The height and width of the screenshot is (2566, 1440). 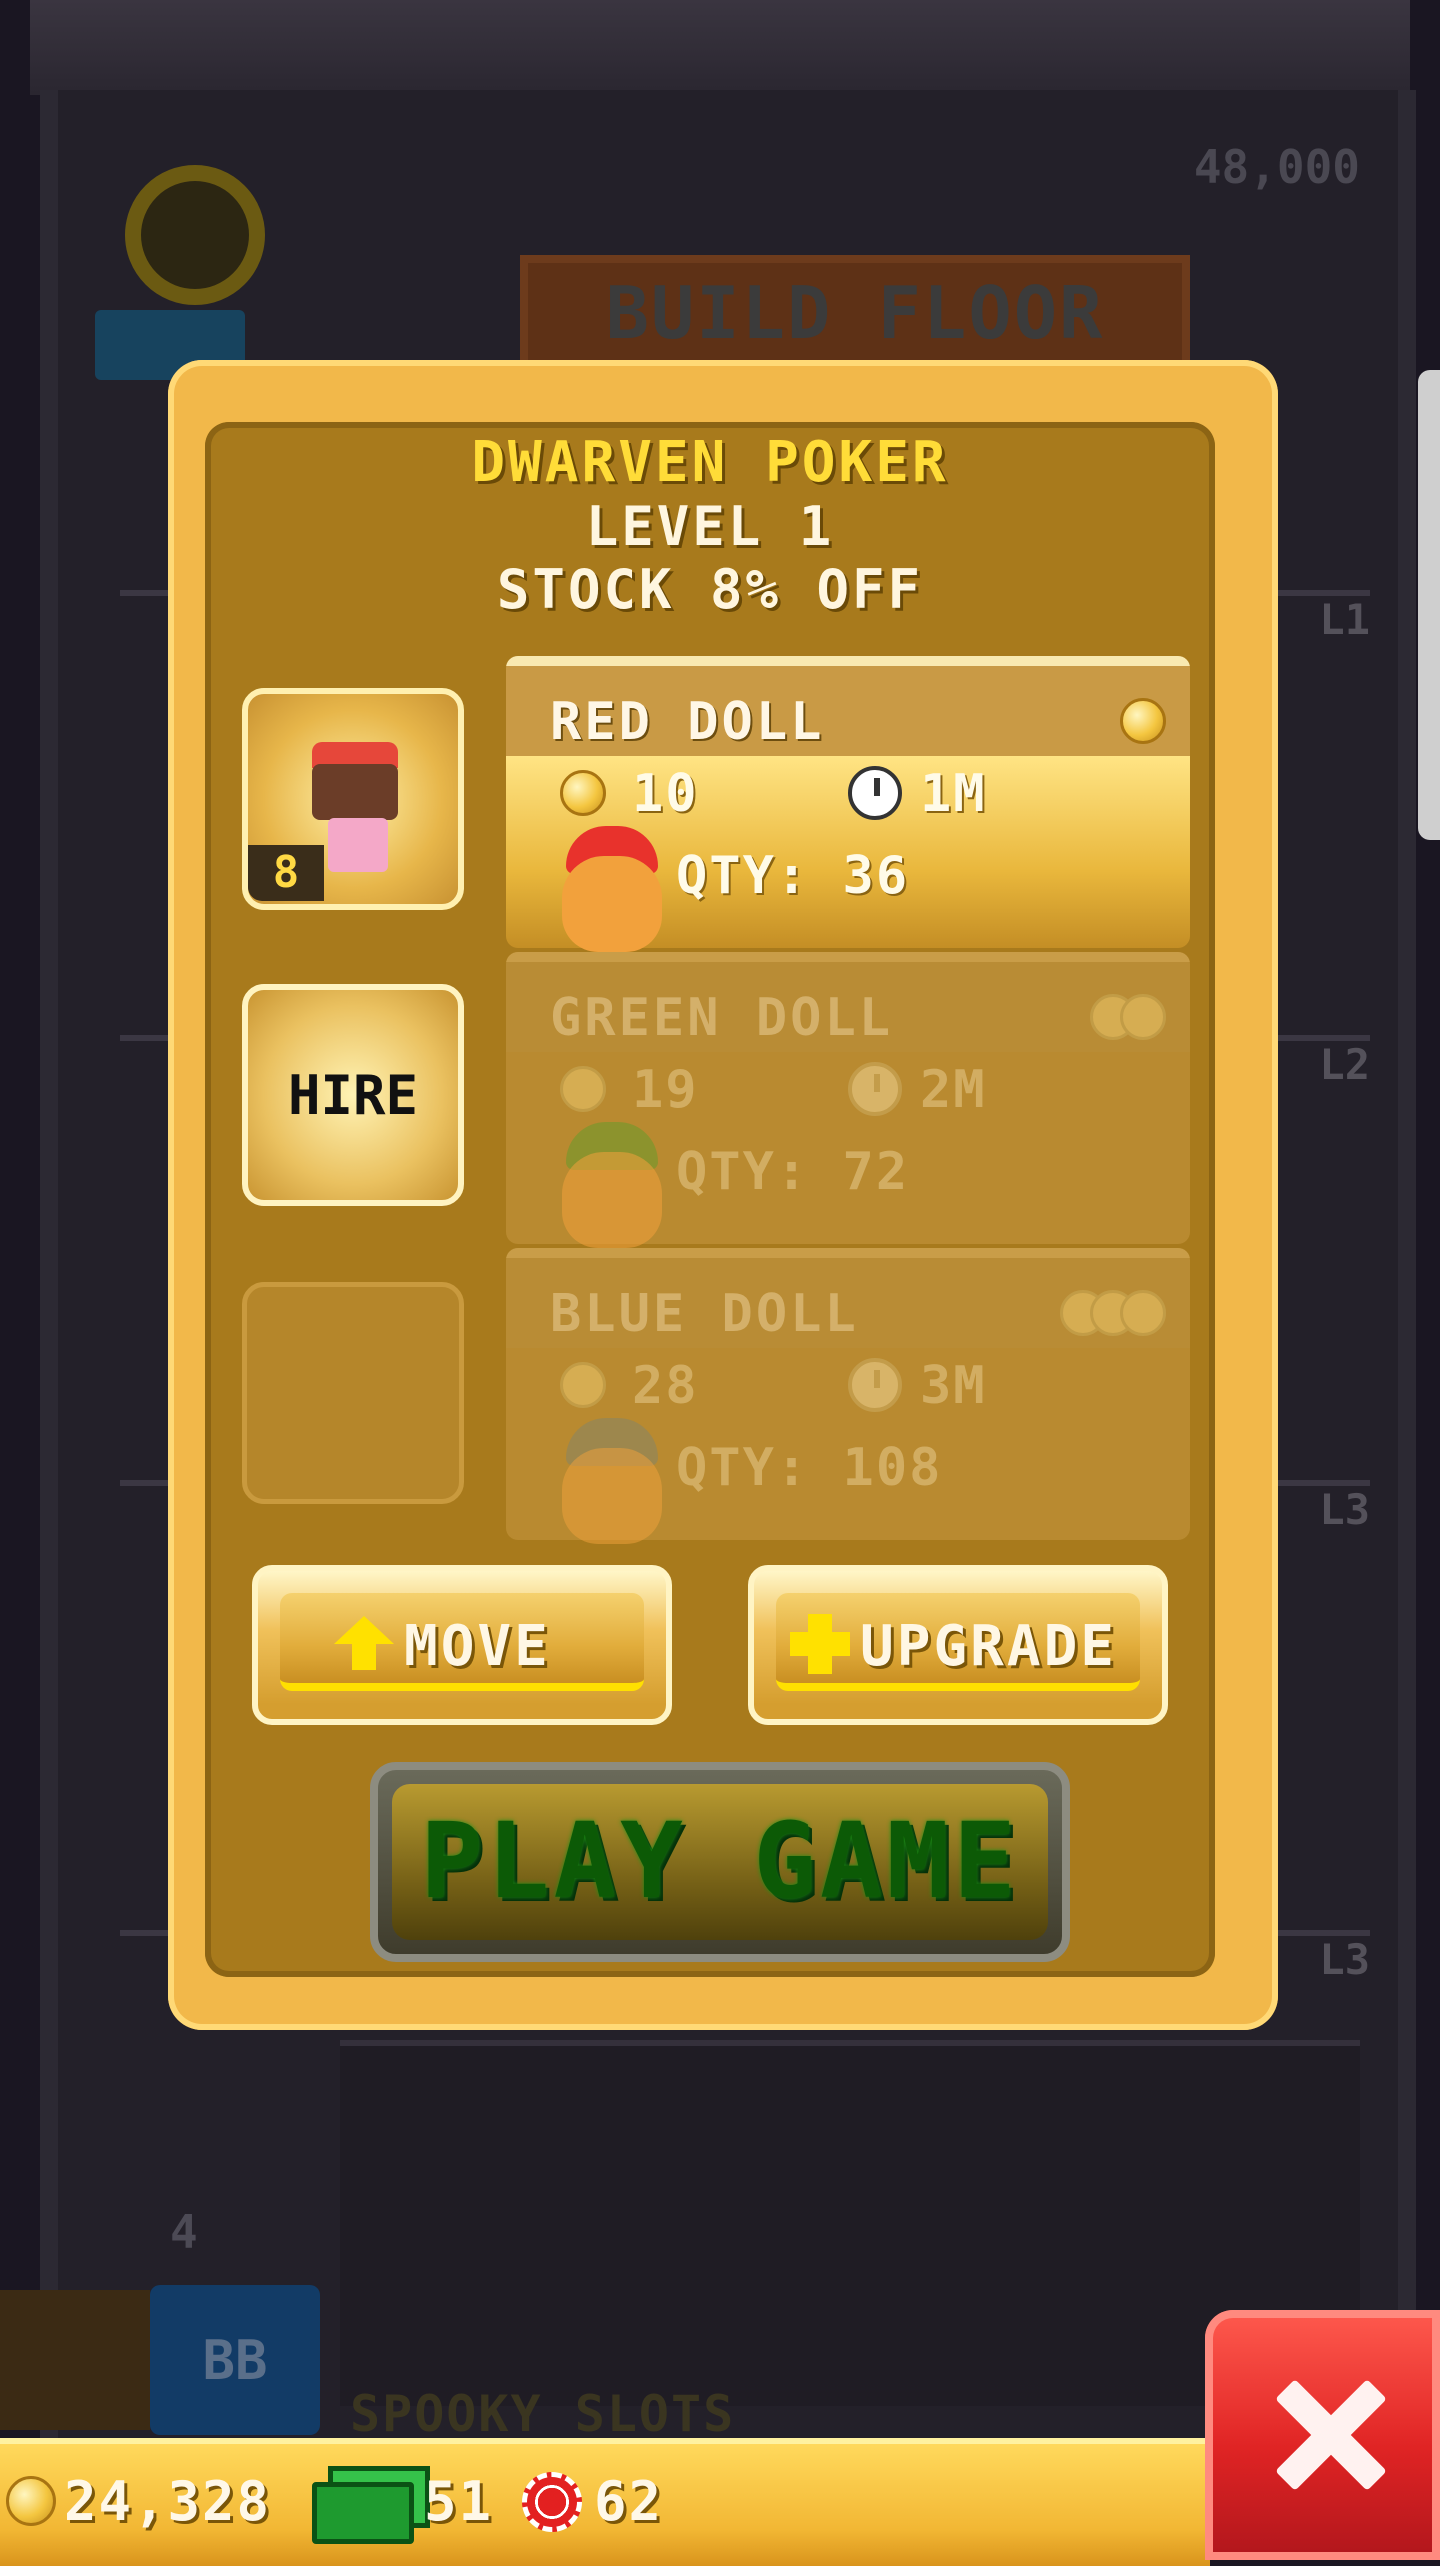 I want to click on floor-cost: 48,000, so click(x=1276, y=167).